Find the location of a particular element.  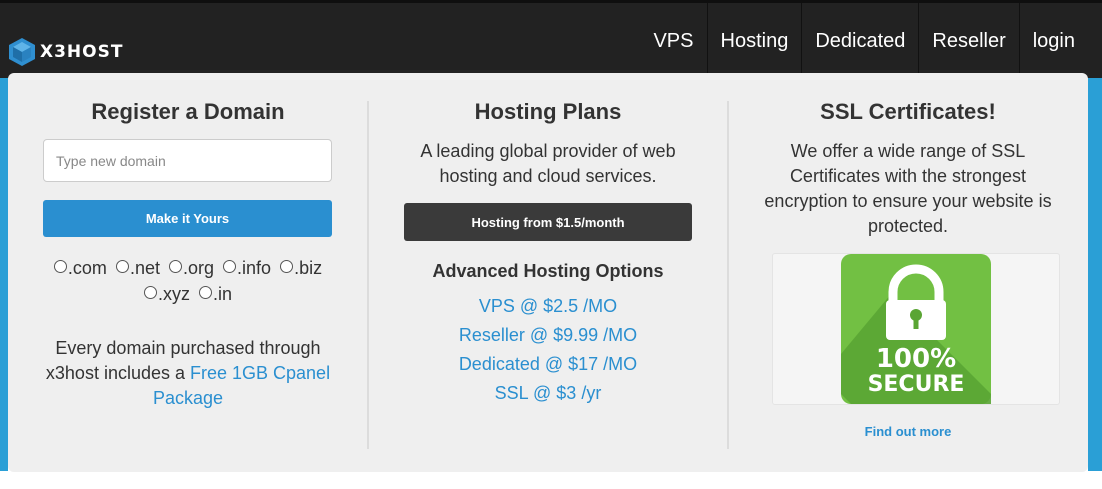

brand: X3HOST is located at coordinates (65, 52).